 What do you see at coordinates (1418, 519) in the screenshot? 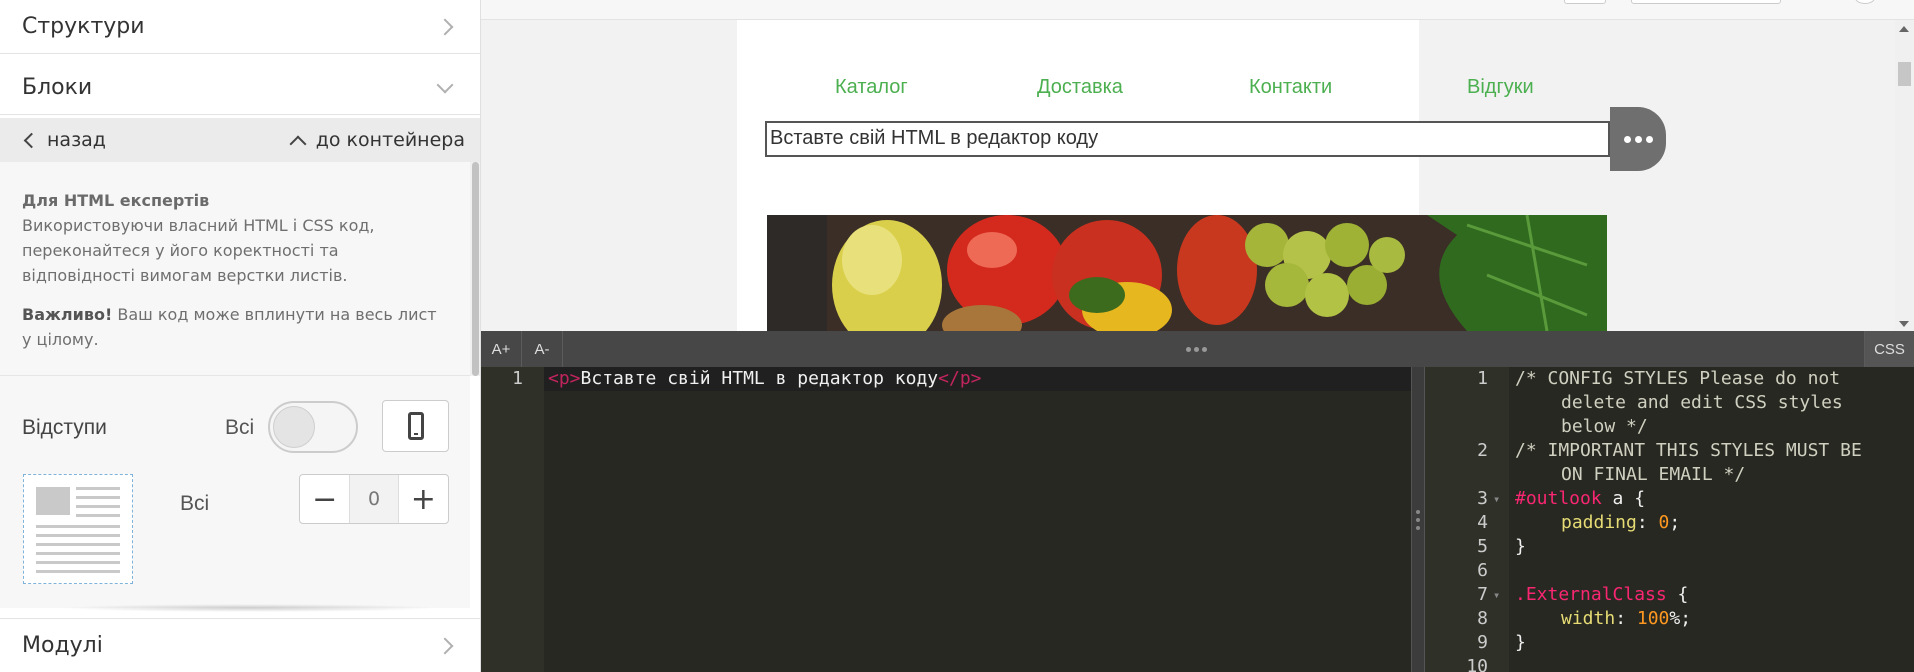
I see `editor-splitter` at bounding box center [1418, 519].